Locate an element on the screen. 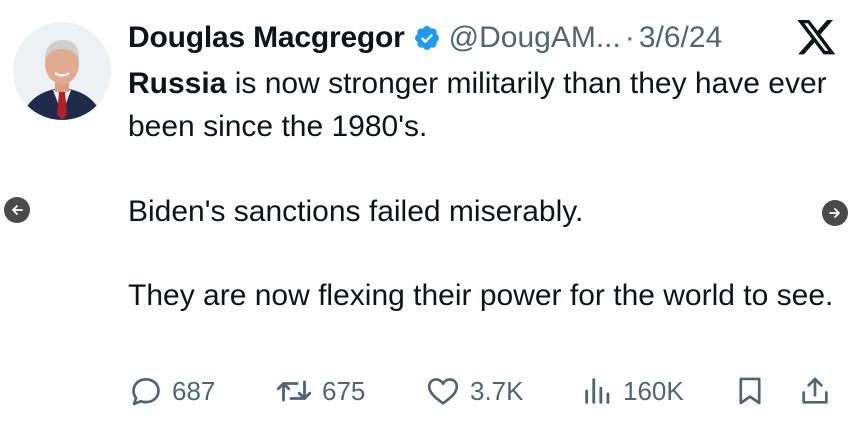 The height and width of the screenshot is (427, 859). tweet-paragraph-2: Biden's sanctions failed miserably. is located at coordinates (356, 211).